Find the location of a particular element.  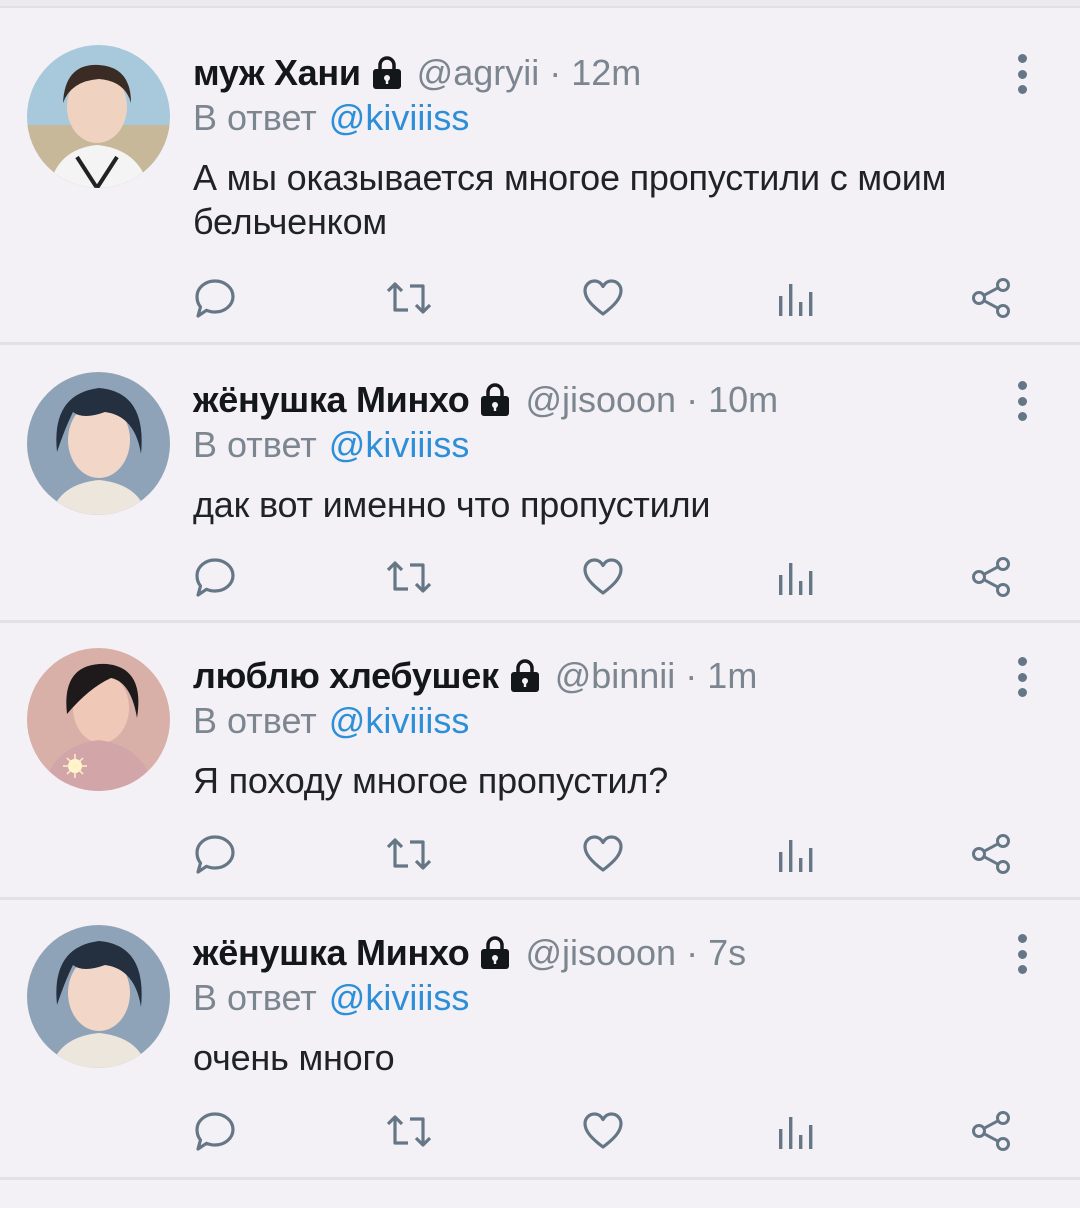

tweet-header: люблю хлебушек @binnii · 1m is located at coordinates (475, 676).